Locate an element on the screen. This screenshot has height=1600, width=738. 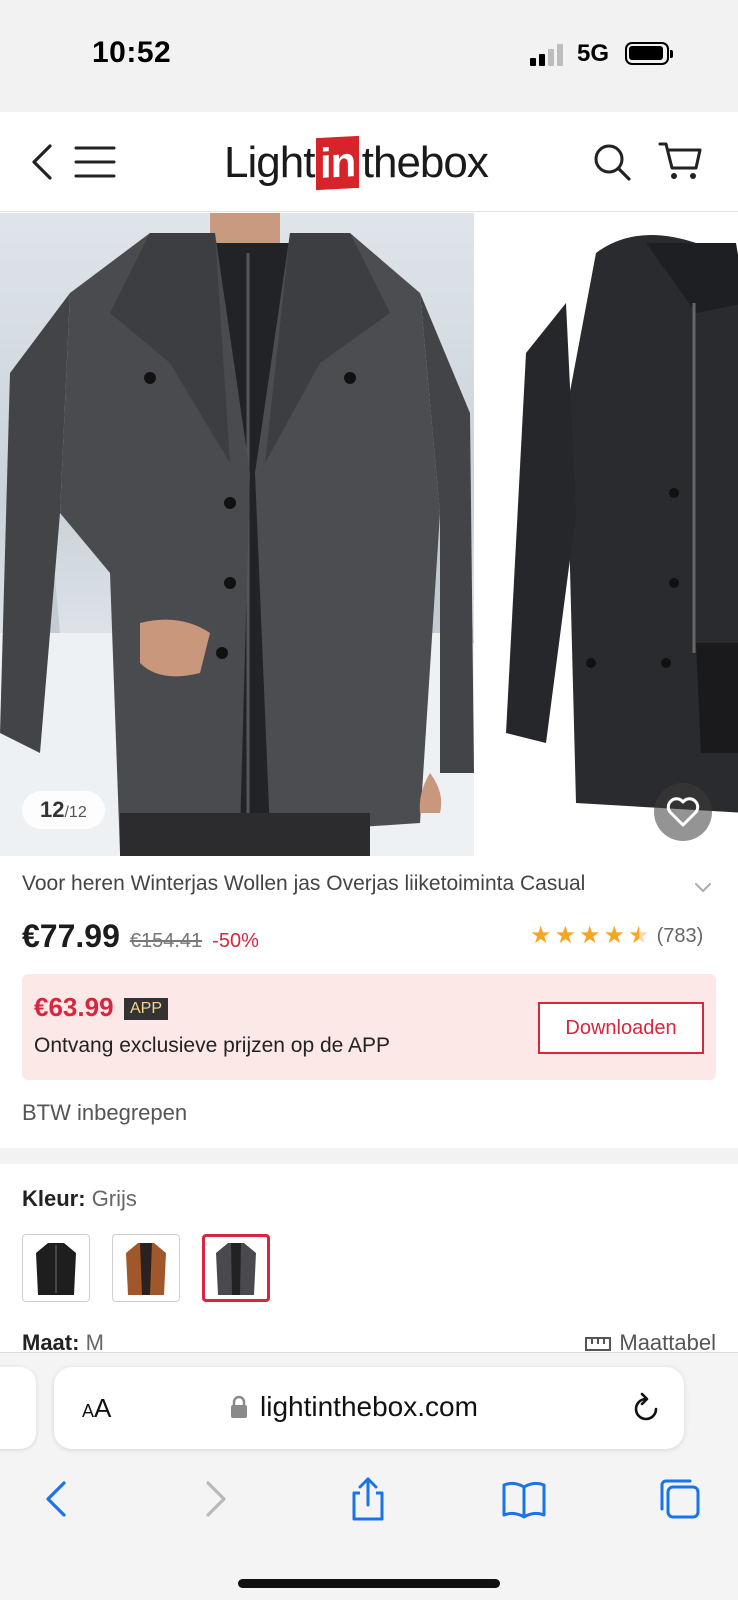
battery-icon is located at coordinates (649, 53).